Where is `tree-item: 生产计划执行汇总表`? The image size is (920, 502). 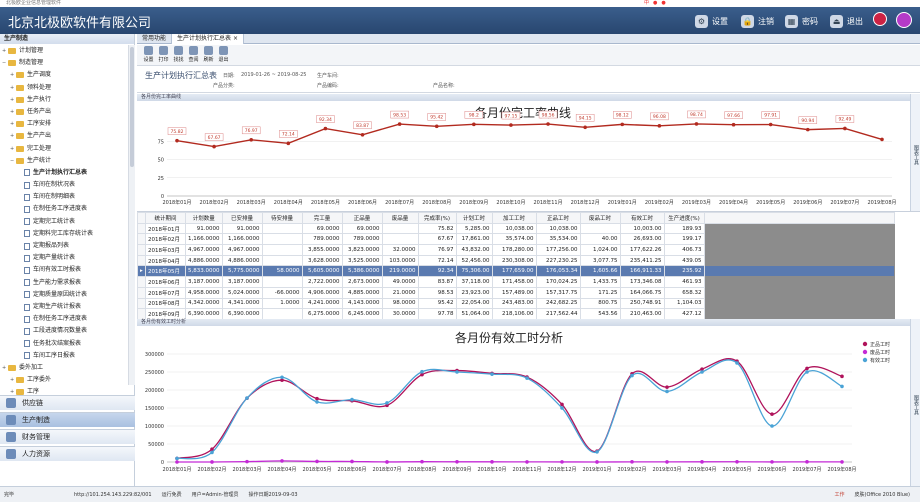 tree-item: 生产计划执行汇总表 is located at coordinates (64, 173).